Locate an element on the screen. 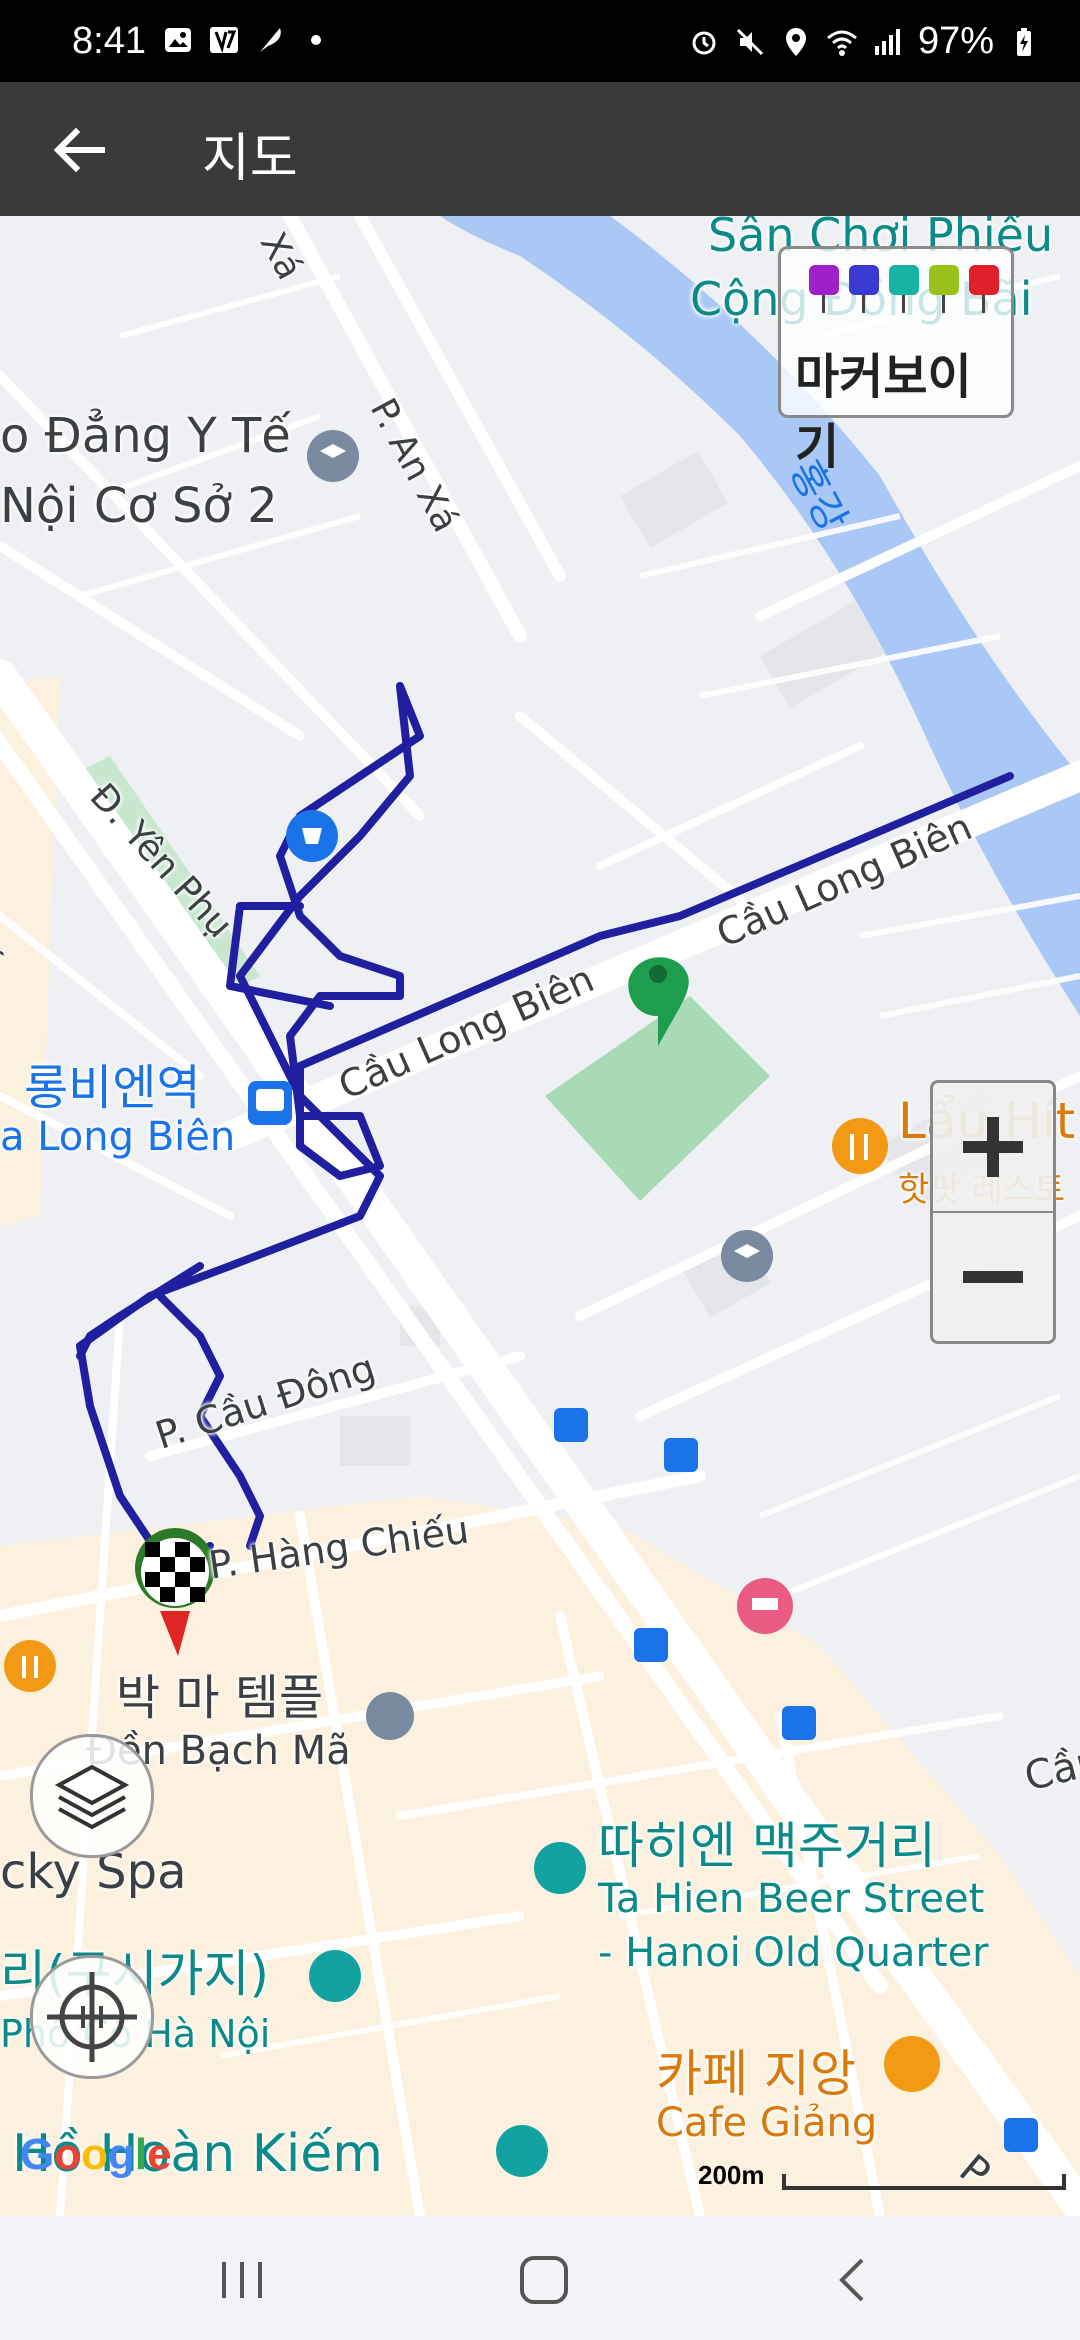 The height and width of the screenshot is (2340, 1080). map-label: o Đẳng Y Tế is located at coordinates (145, 436).